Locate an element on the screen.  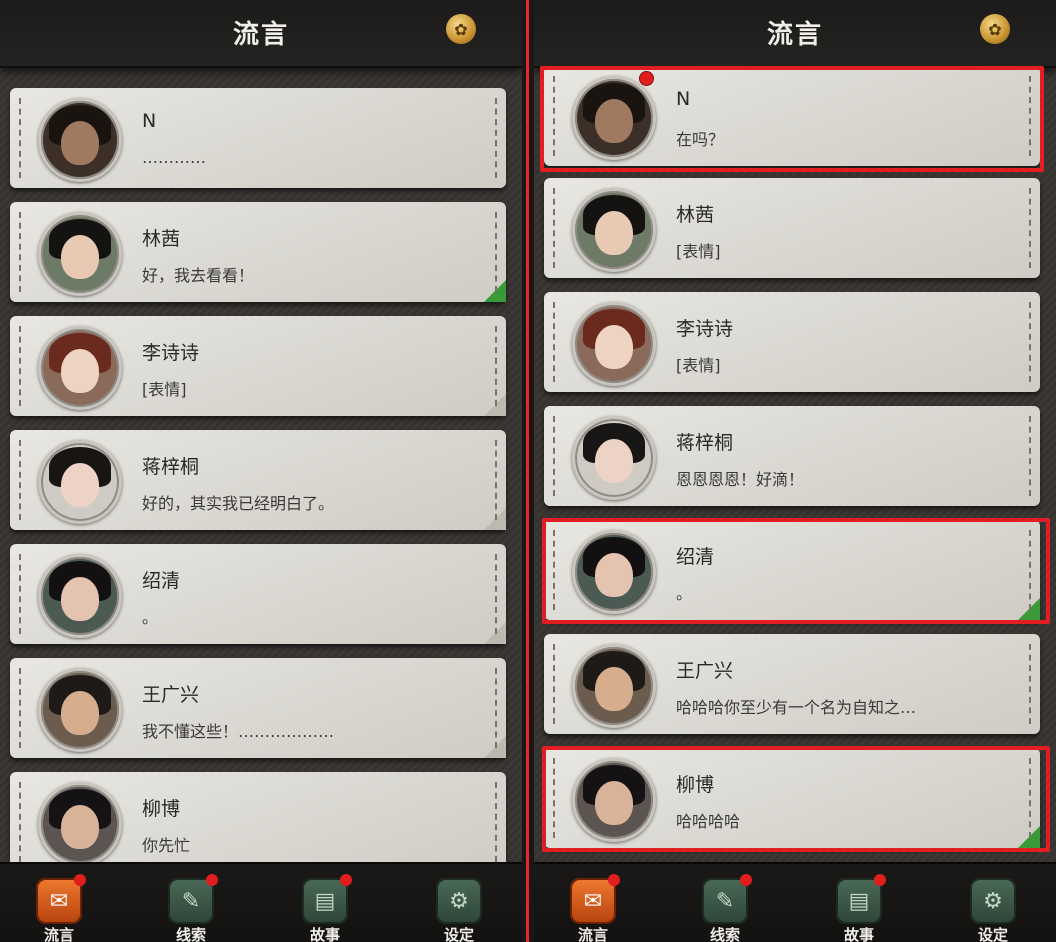
contact-card-jiangzitong: 蒋梓桐 恩恩恩恩！好滴！ is located at coordinates (792, 456).